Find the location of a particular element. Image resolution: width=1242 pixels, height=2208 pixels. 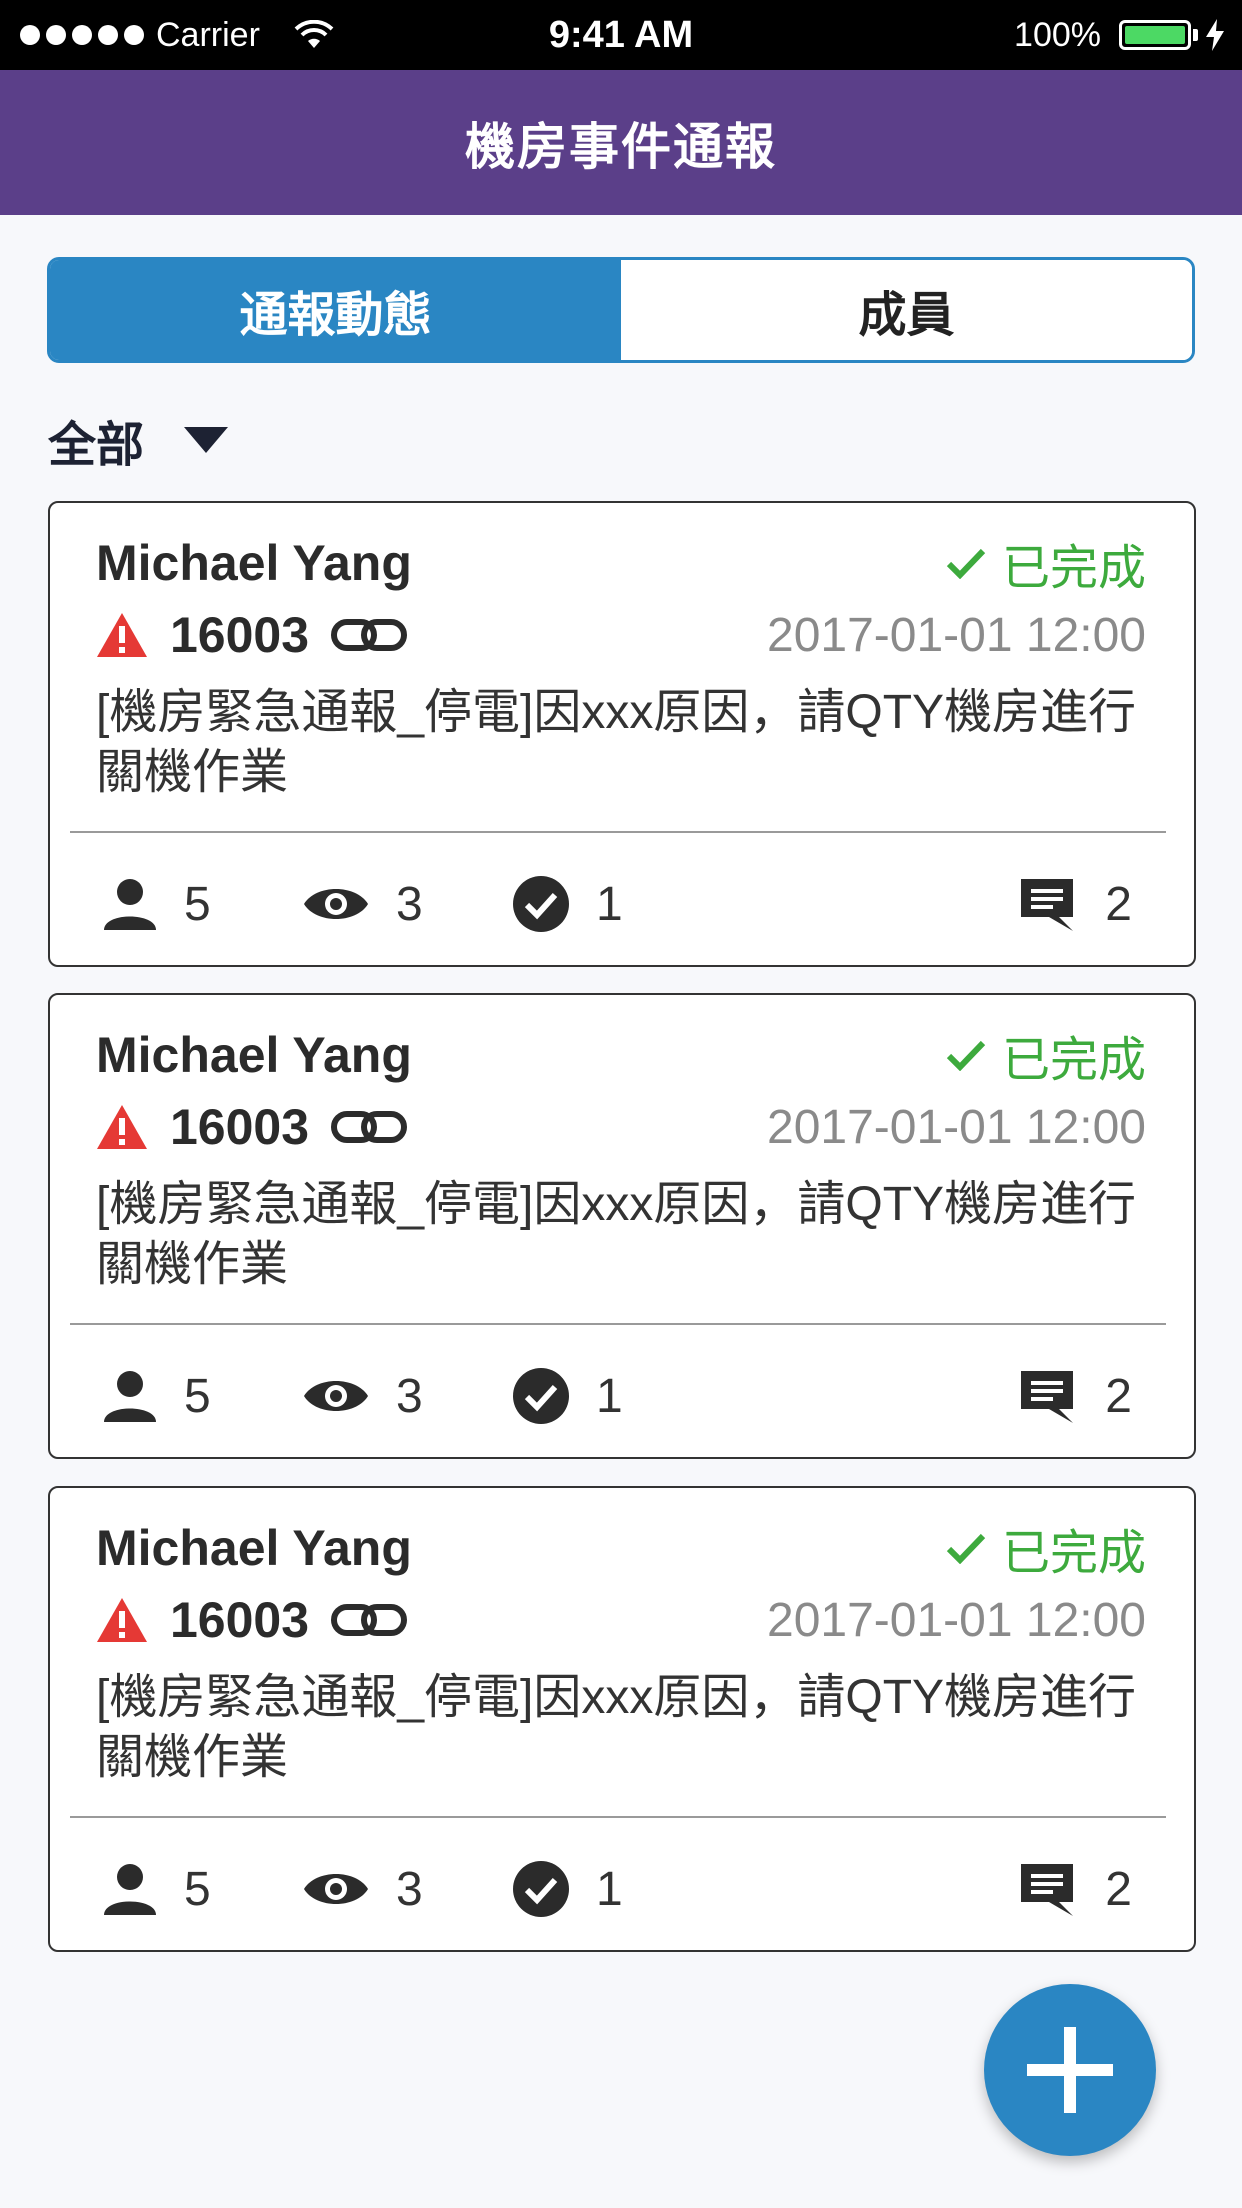

segmented-control: 通報動態 成員 is located at coordinates (621, 310).